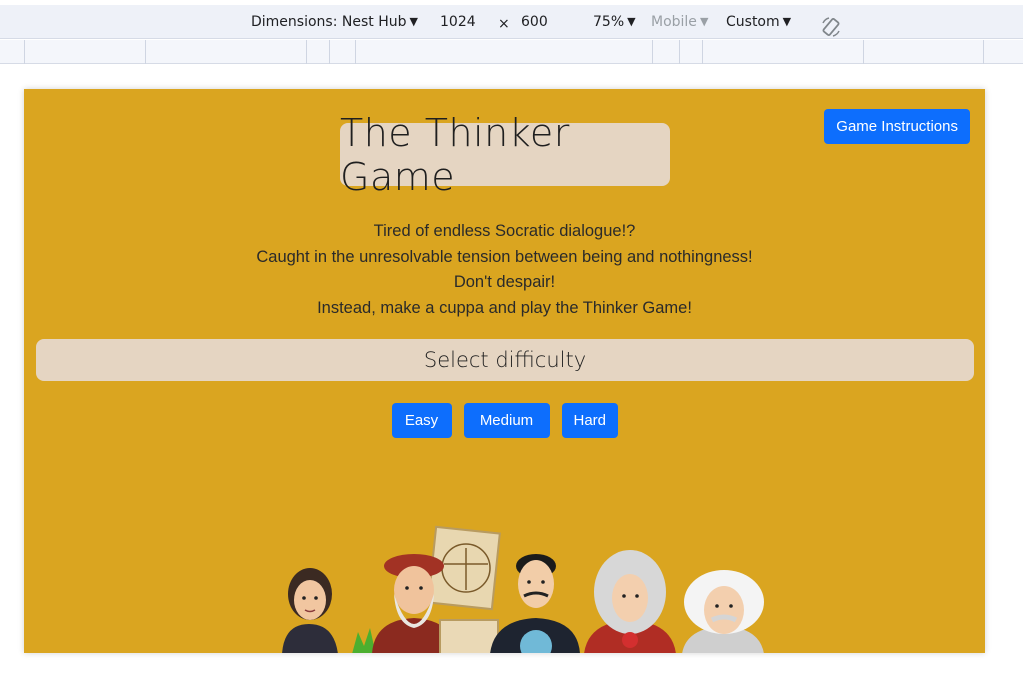 Image resolution: width=1023 pixels, height=683 pixels. Describe the element at coordinates (609, 22) in the screenshot. I see `zoom-label: 75%` at that location.